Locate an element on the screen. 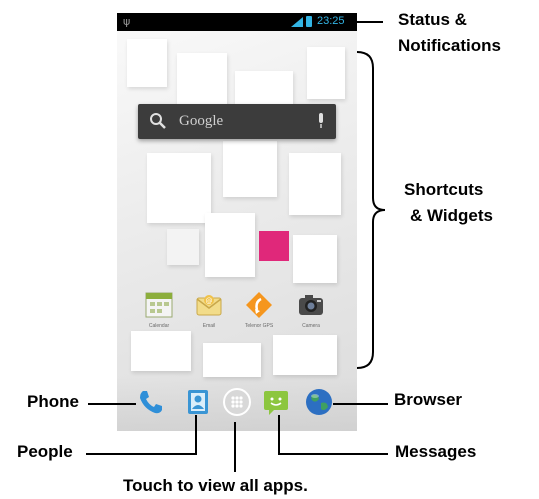 Image resolution: width=539 pixels, height=499 pixels. app-label: Email is located at coordinates (209, 326).